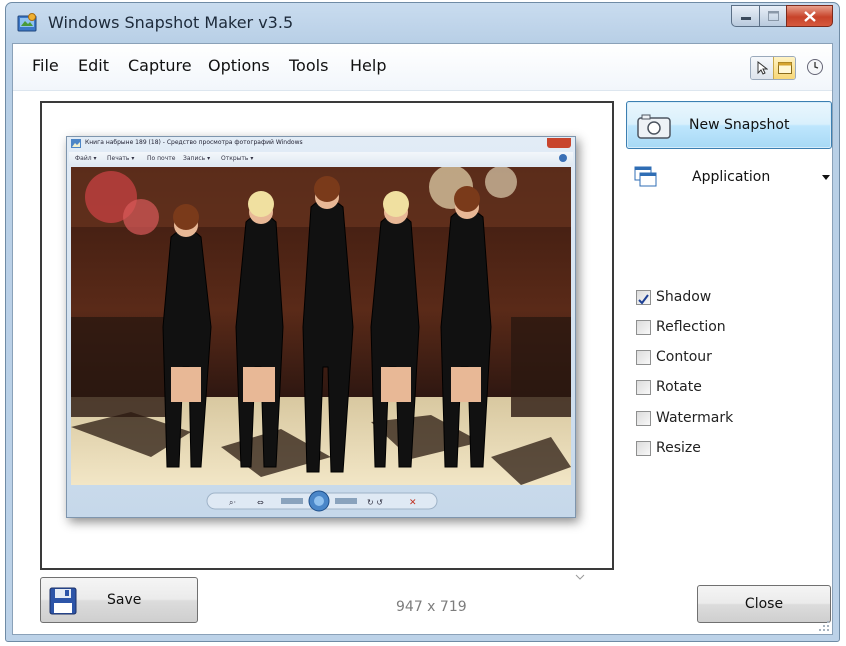 This screenshot has width=846, height=646. Describe the element at coordinates (308, 65) in the screenshot. I see `menu-tools: Tools` at that location.